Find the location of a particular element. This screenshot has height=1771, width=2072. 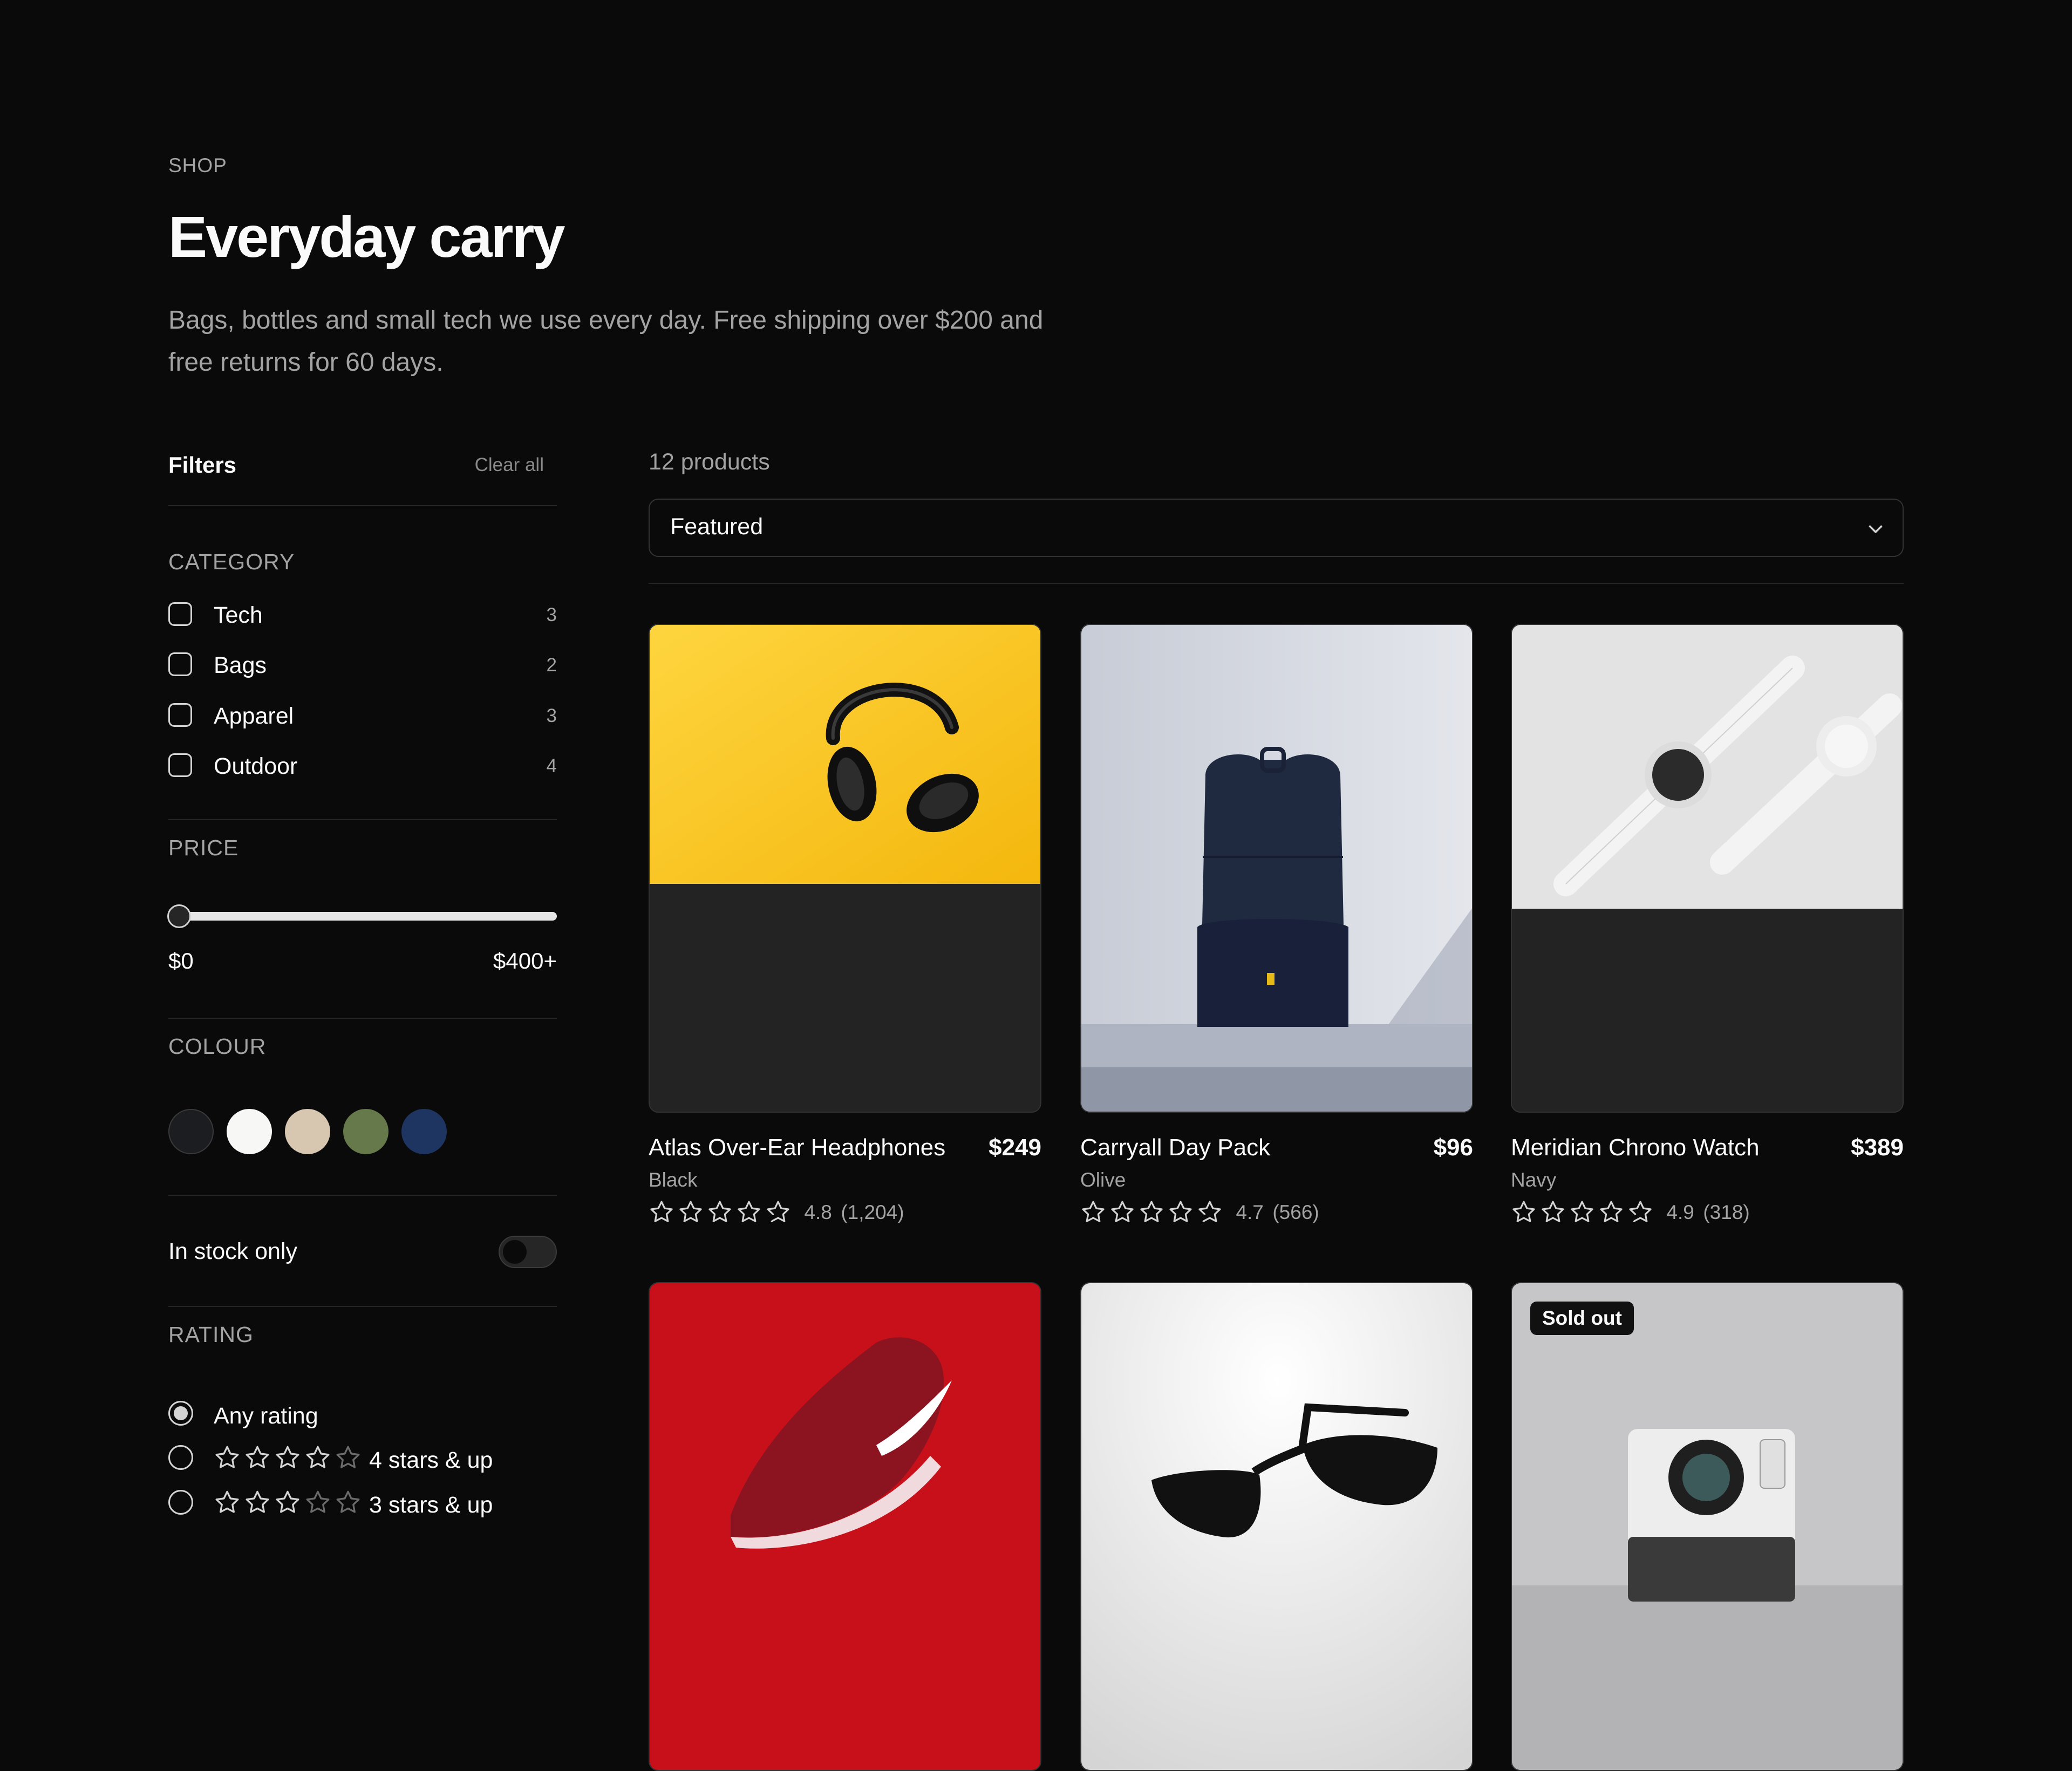

category-option-bags: Bags 2 is located at coordinates (362, 666).